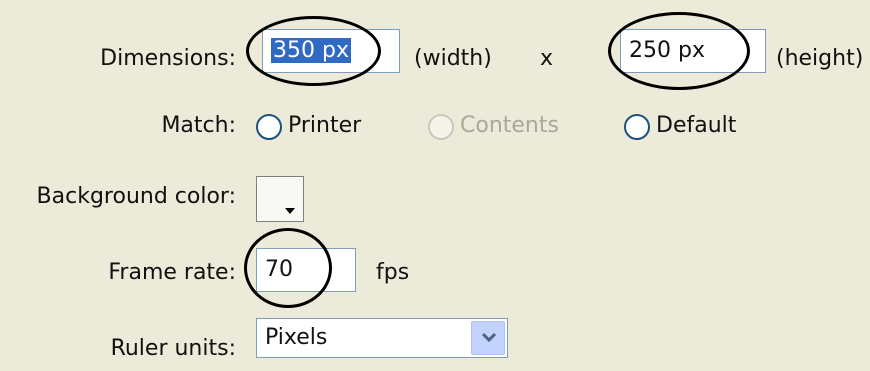 Image resolution: width=870 pixels, height=371 pixels. I want to click on match-label: Match:, so click(198, 125).